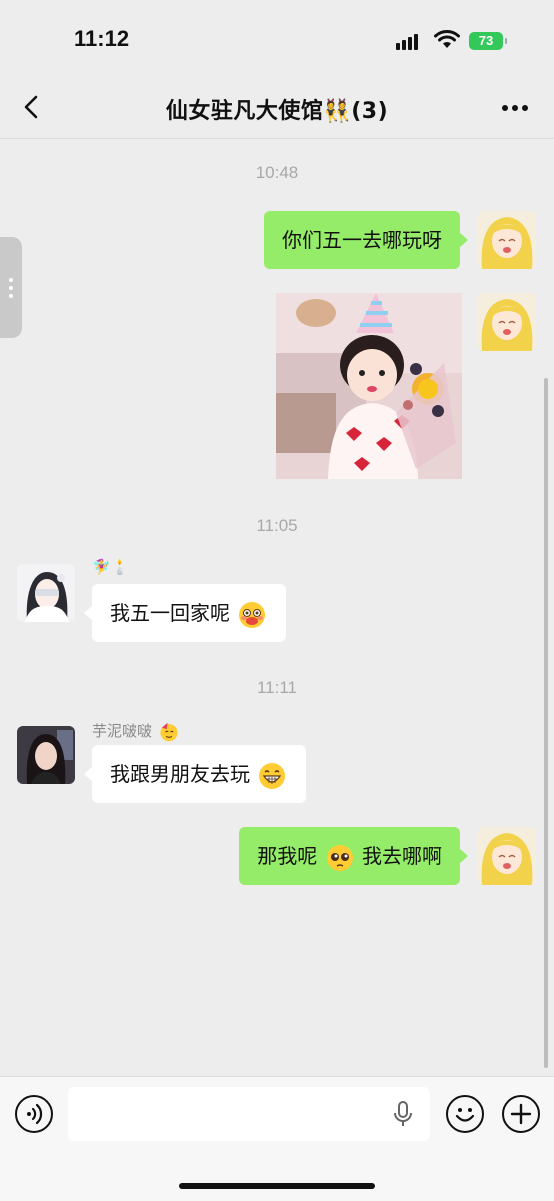 The width and height of the screenshot is (554, 1201). What do you see at coordinates (402, 856) in the screenshot?
I see `message-text: 我去哪啊` at bounding box center [402, 856].